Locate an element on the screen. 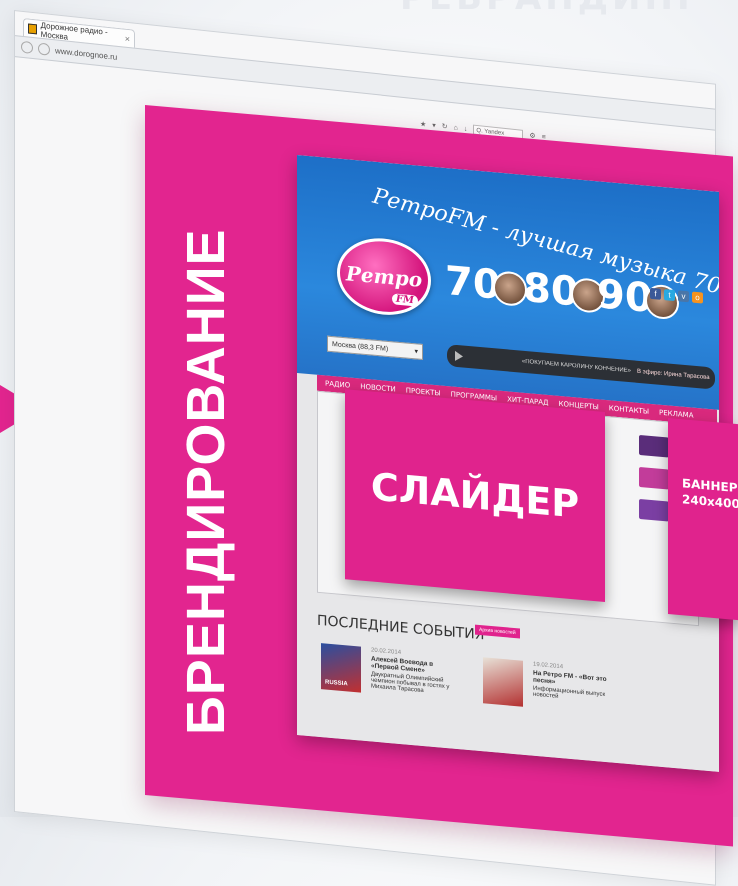 The height and width of the screenshot is (886, 738). play-icon is located at coordinates (459, 356).